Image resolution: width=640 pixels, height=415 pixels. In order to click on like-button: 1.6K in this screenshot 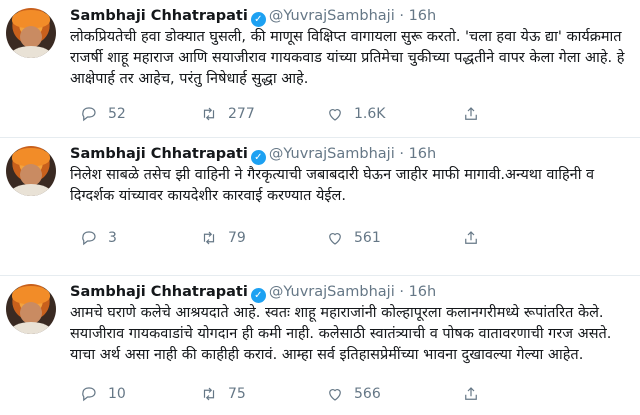, I will do `click(355, 114)`.